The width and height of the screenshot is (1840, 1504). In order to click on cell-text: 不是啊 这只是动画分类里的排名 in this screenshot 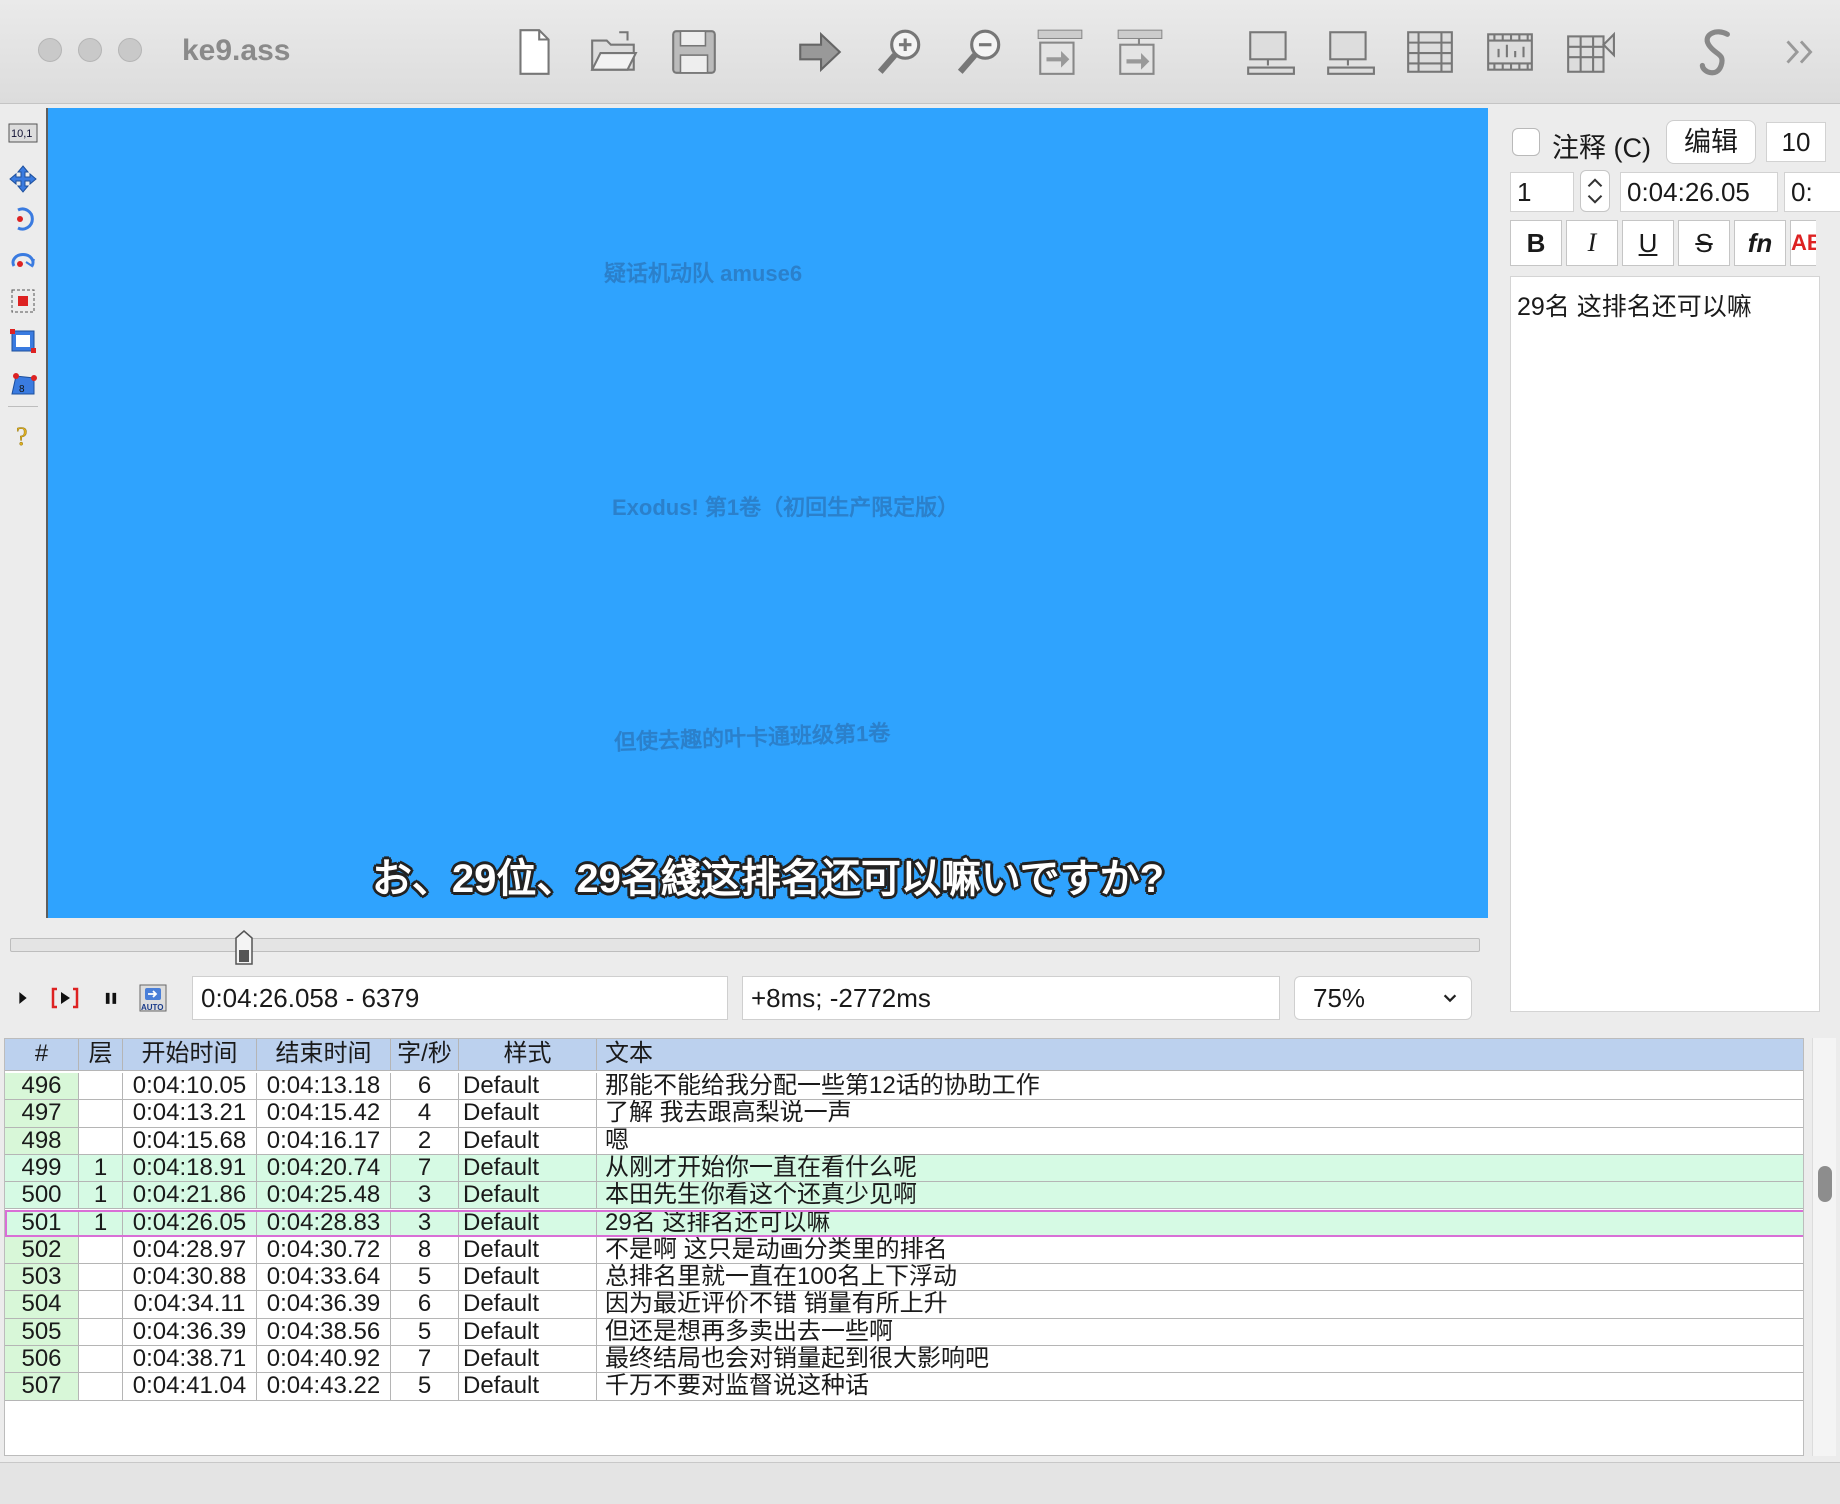, I will do `click(1200, 1250)`.